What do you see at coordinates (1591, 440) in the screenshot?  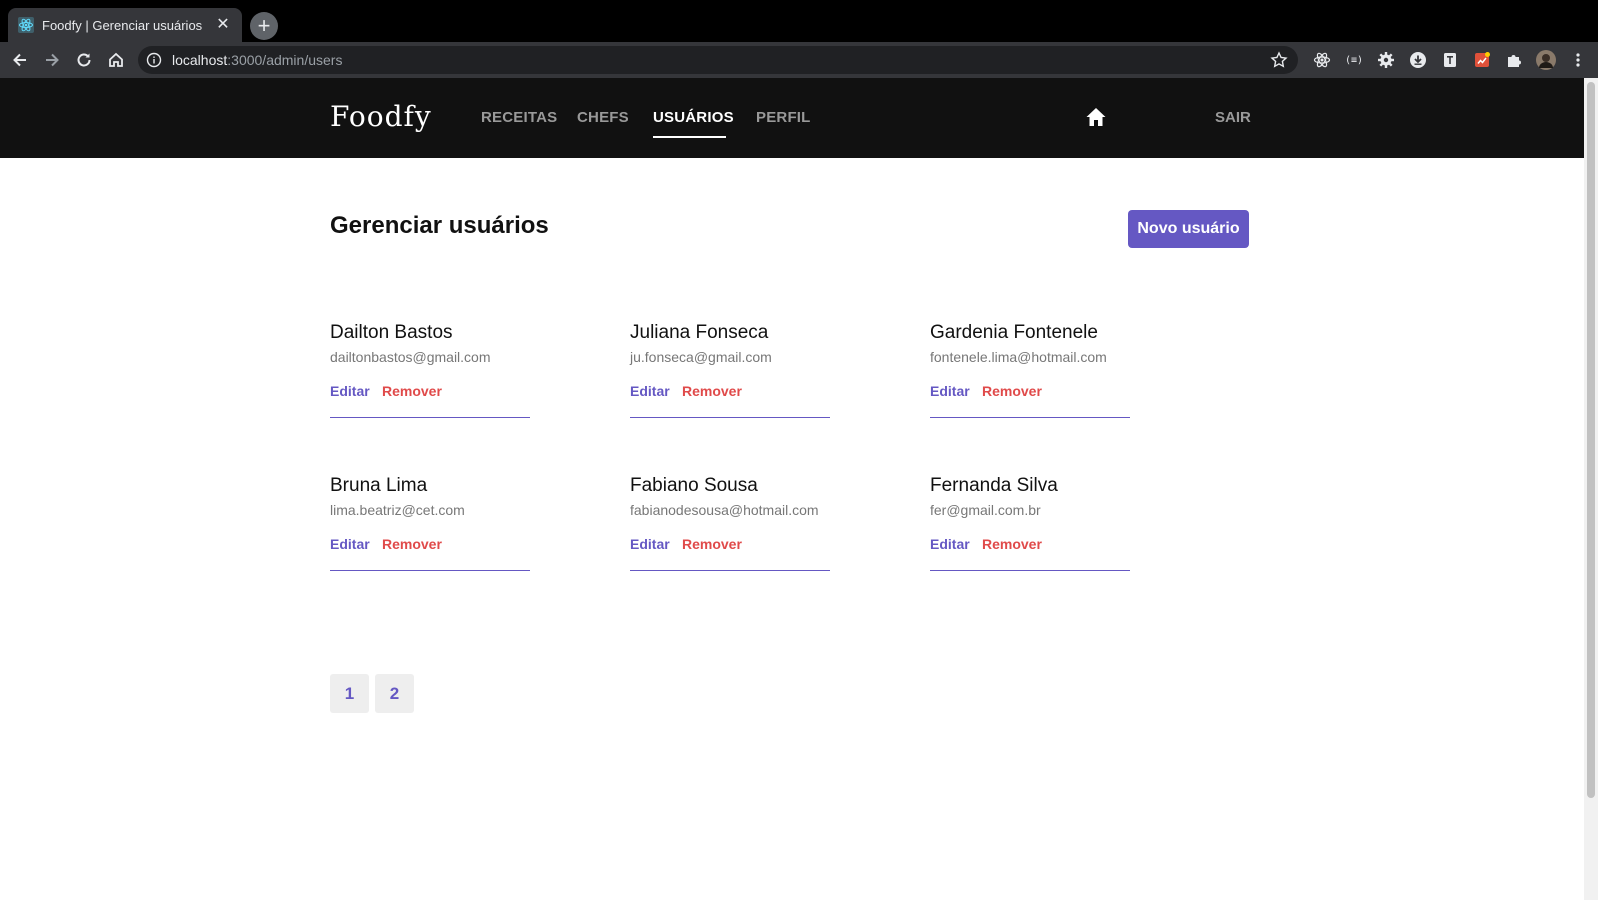 I see `scrollbar-thumb` at bounding box center [1591, 440].